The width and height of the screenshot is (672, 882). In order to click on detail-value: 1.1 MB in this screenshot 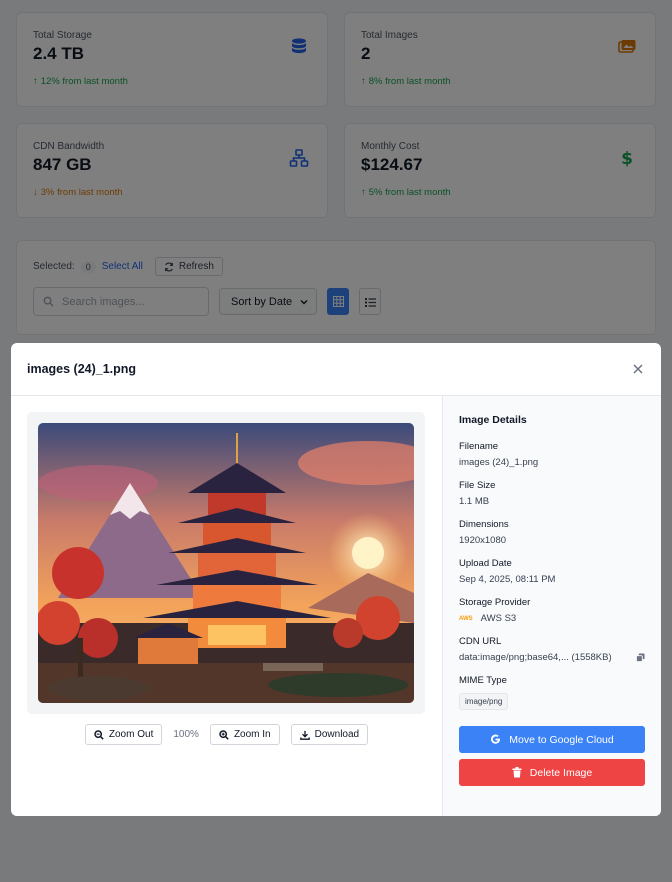, I will do `click(474, 501)`.